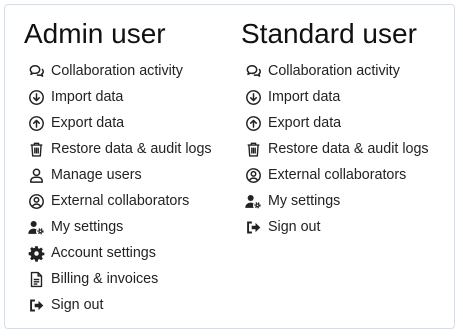  What do you see at coordinates (103, 253) in the screenshot?
I see `menu-item-label: Account settings` at bounding box center [103, 253].